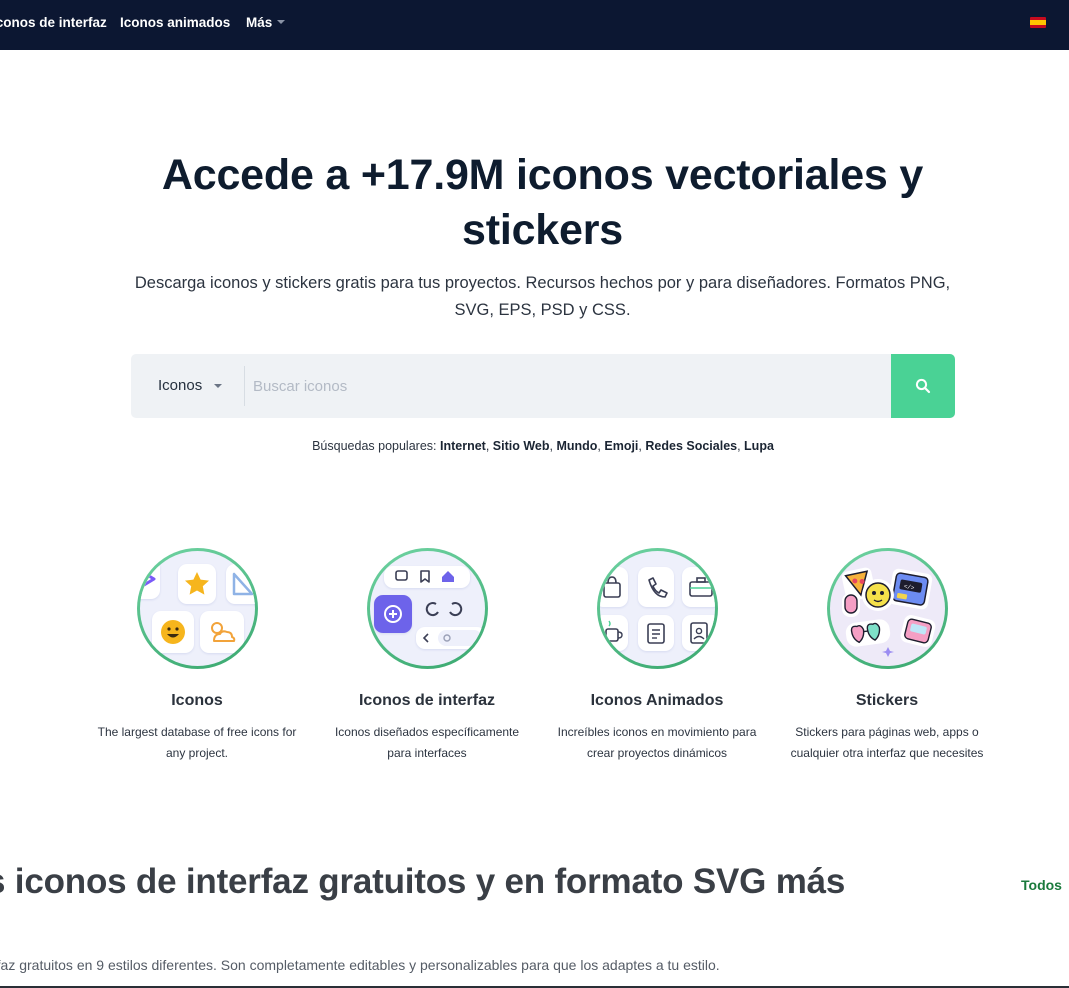 Image resolution: width=1069 pixels, height=988 pixels. I want to click on arrow-tile, so click(149, 579).